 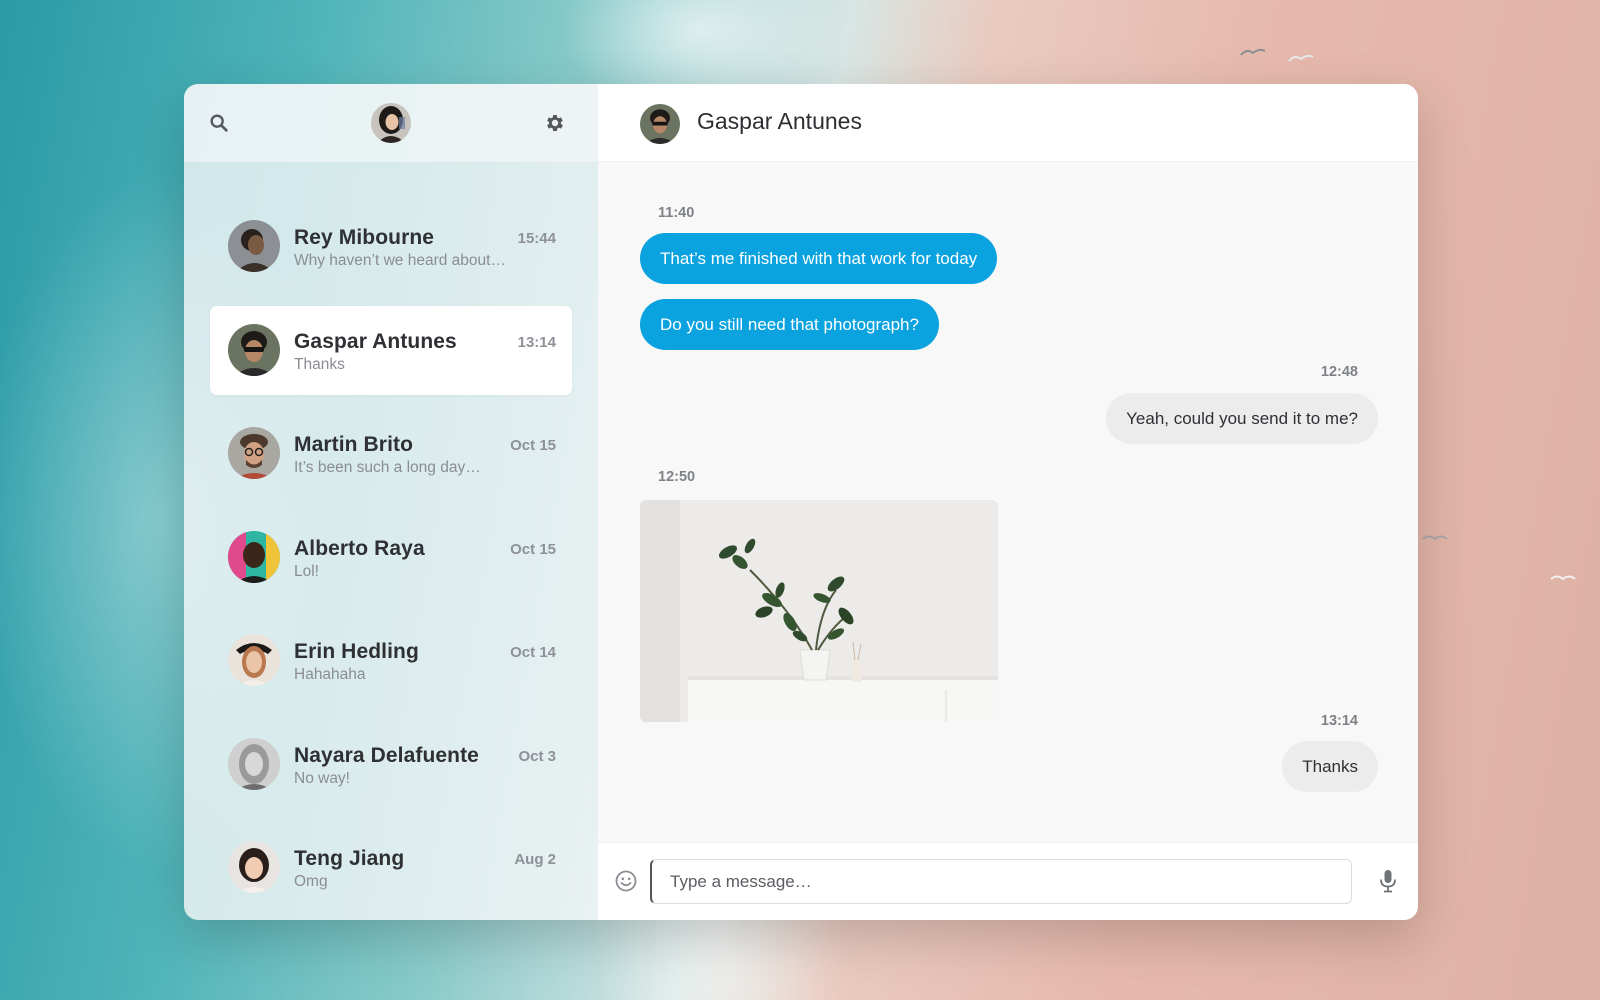 I want to click on microphone-icon, so click(x=1388, y=881).